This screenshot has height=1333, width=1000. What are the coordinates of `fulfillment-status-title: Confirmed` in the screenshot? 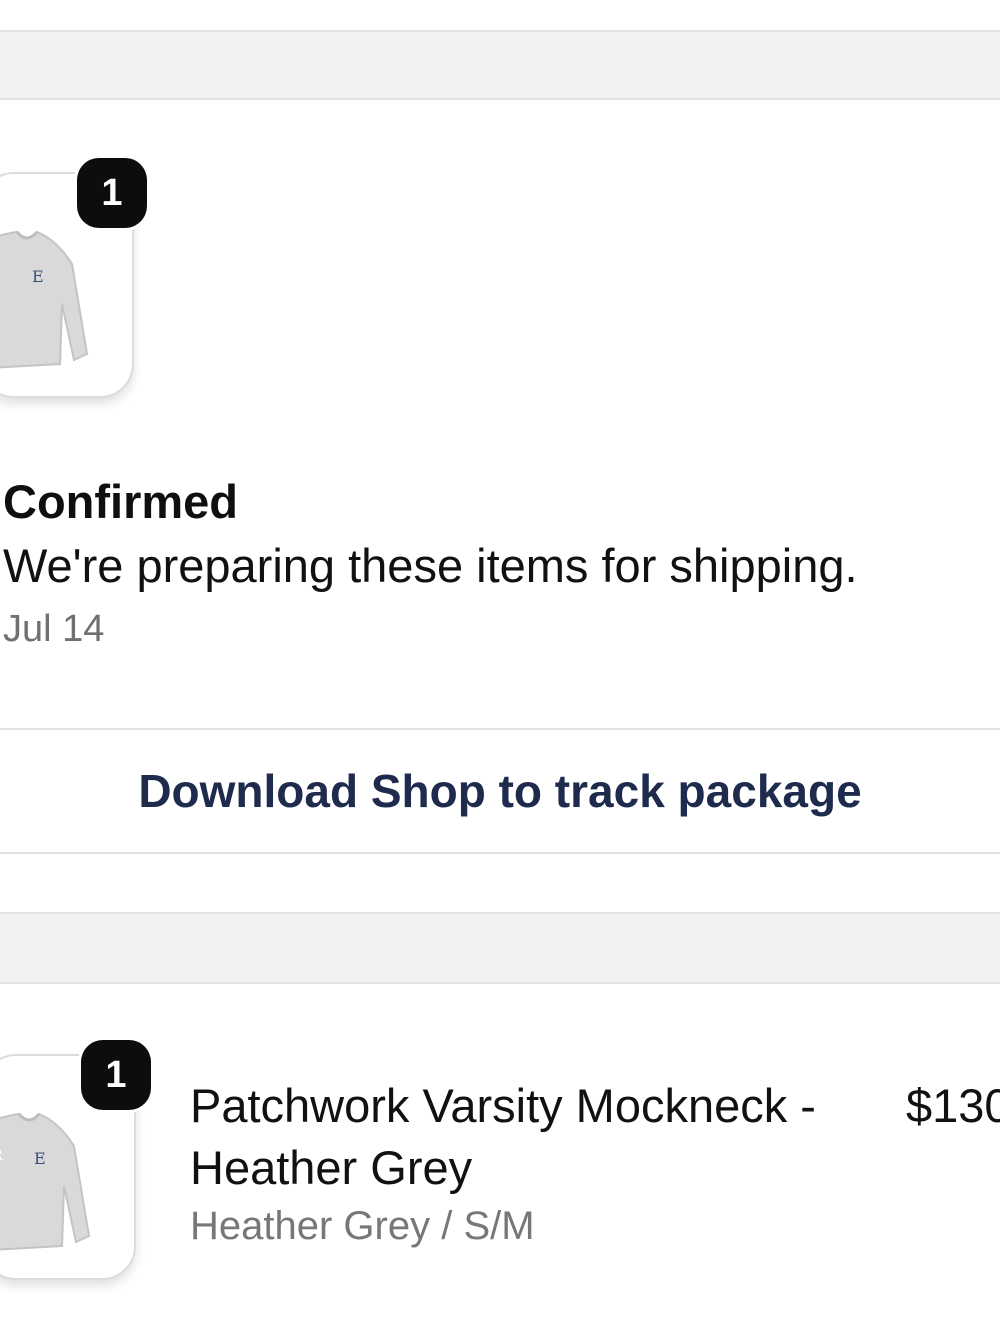 It's located at (120, 501).